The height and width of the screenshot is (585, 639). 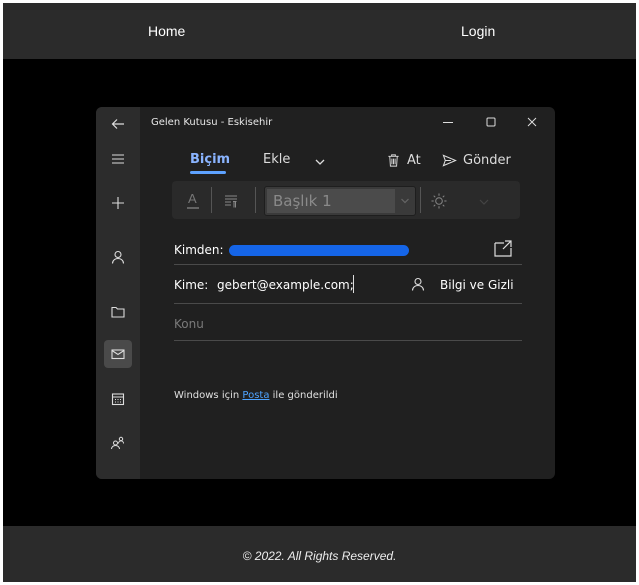 I want to click on paragraph-style-select: Başlık 1, so click(x=340, y=201).